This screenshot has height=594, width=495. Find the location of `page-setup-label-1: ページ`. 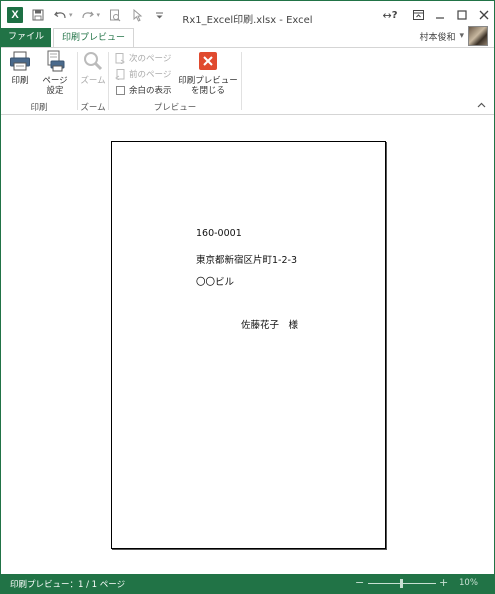

page-setup-label-1: ページ is located at coordinates (55, 81).